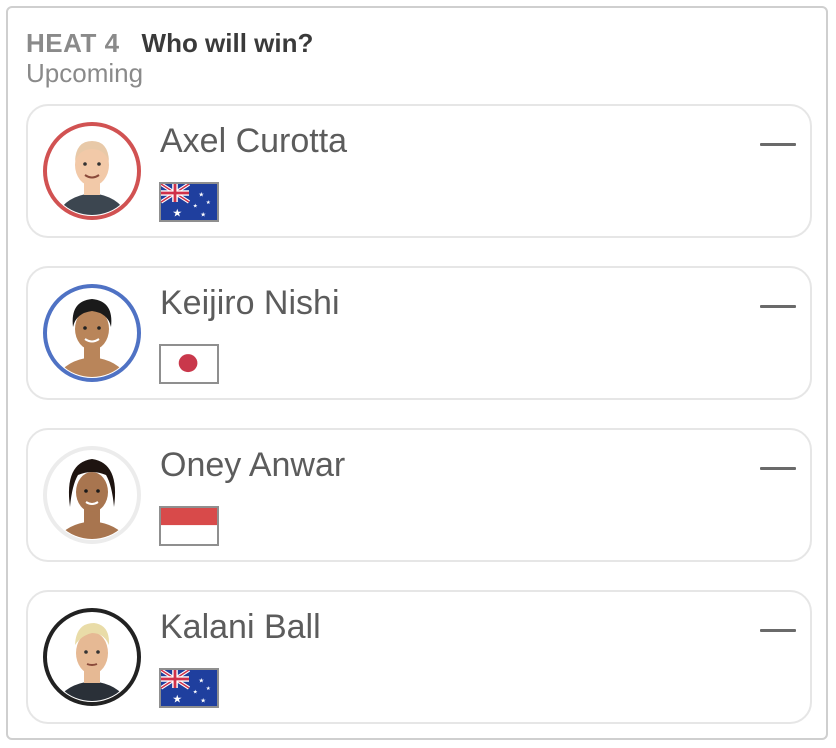 The height and width of the screenshot is (748, 836). I want to click on indonesia-flag-icon, so click(189, 526).